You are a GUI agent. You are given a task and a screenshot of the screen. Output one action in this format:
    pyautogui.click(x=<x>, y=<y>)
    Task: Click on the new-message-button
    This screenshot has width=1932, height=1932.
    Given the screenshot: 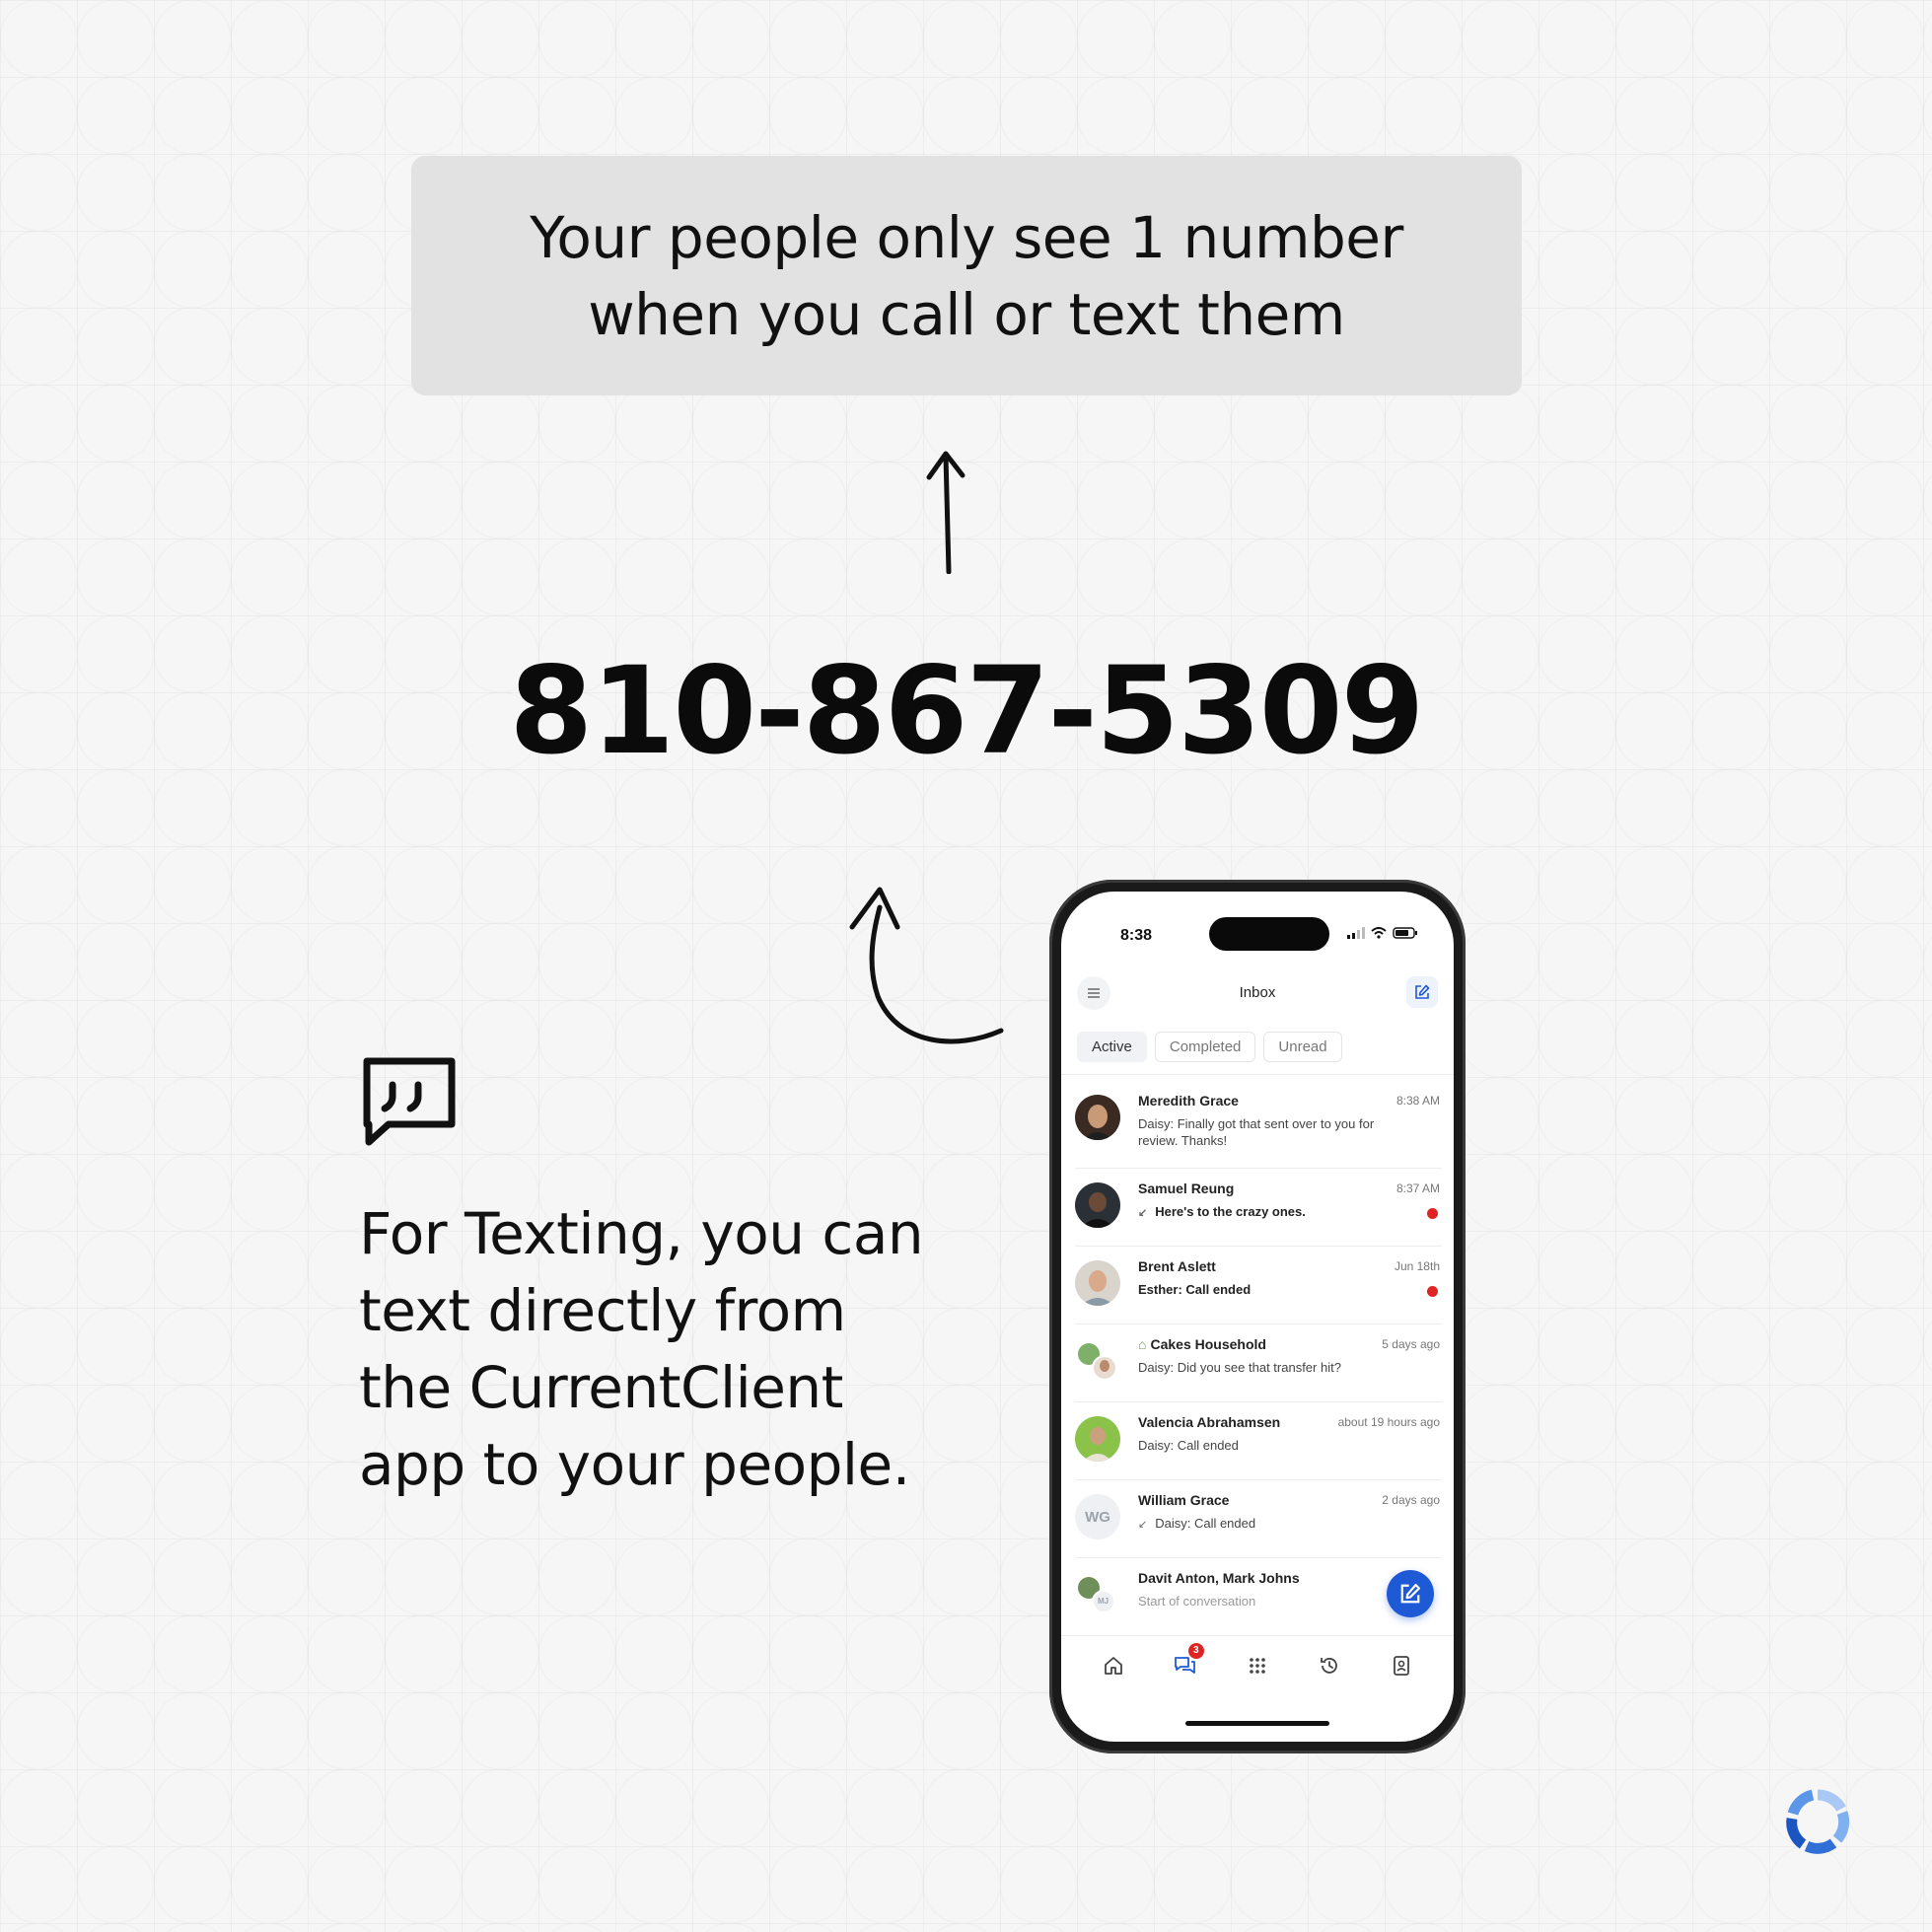 What is the action you would take?
    pyautogui.click(x=1411, y=1593)
    